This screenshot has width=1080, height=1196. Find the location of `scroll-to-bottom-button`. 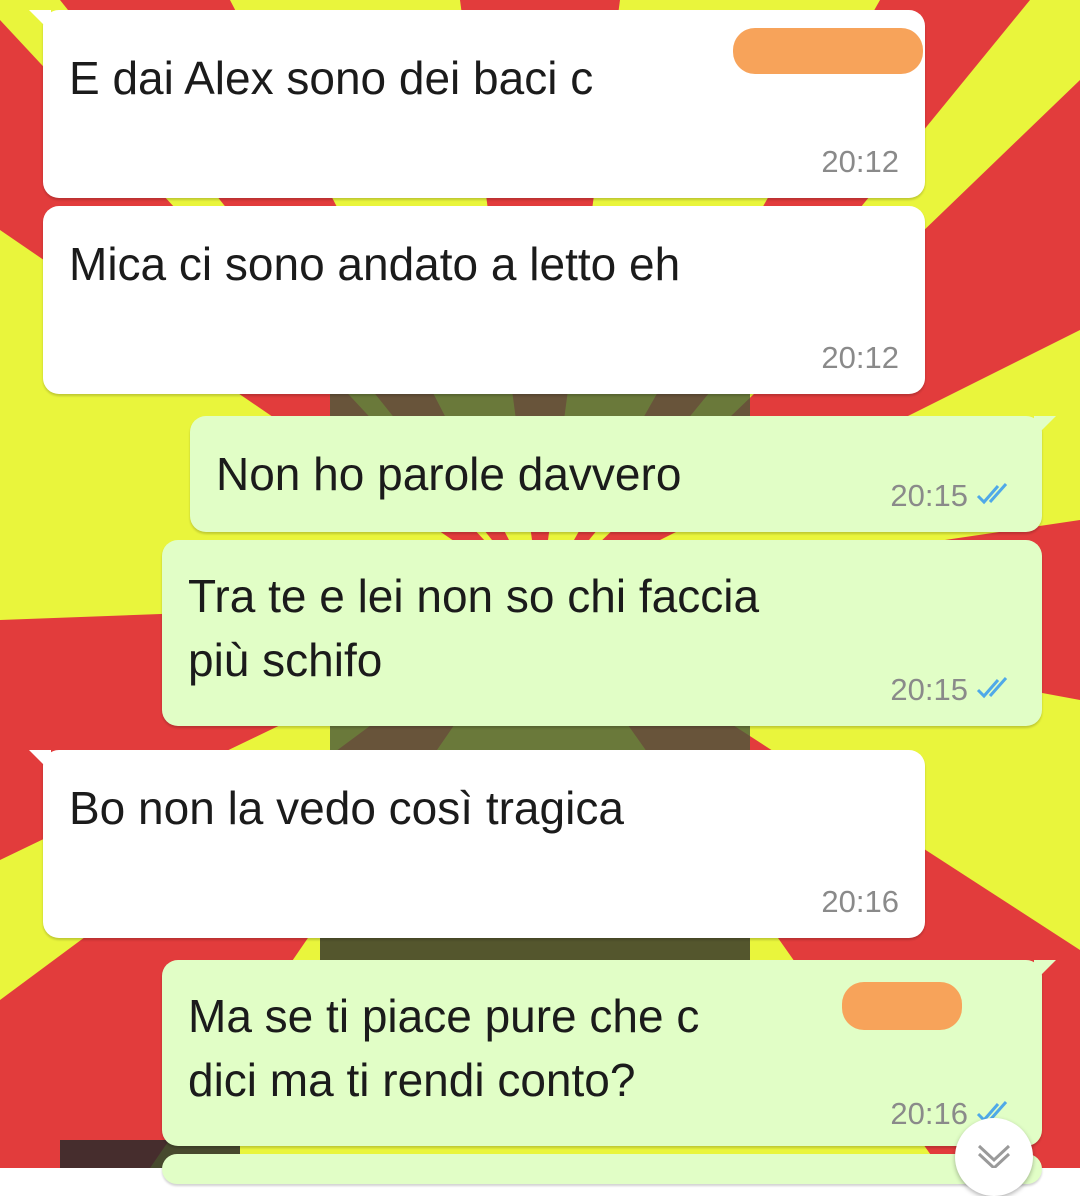

scroll-to-bottom-button is located at coordinates (994, 1157).